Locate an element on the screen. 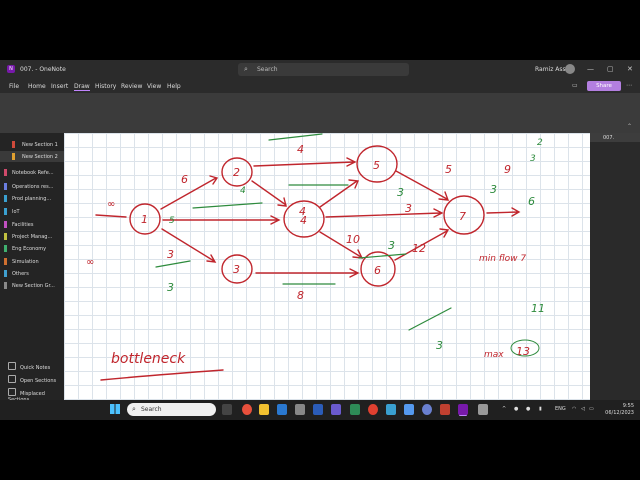 This screenshot has width=640, height=480. menu-history: History is located at coordinates (105, 86).